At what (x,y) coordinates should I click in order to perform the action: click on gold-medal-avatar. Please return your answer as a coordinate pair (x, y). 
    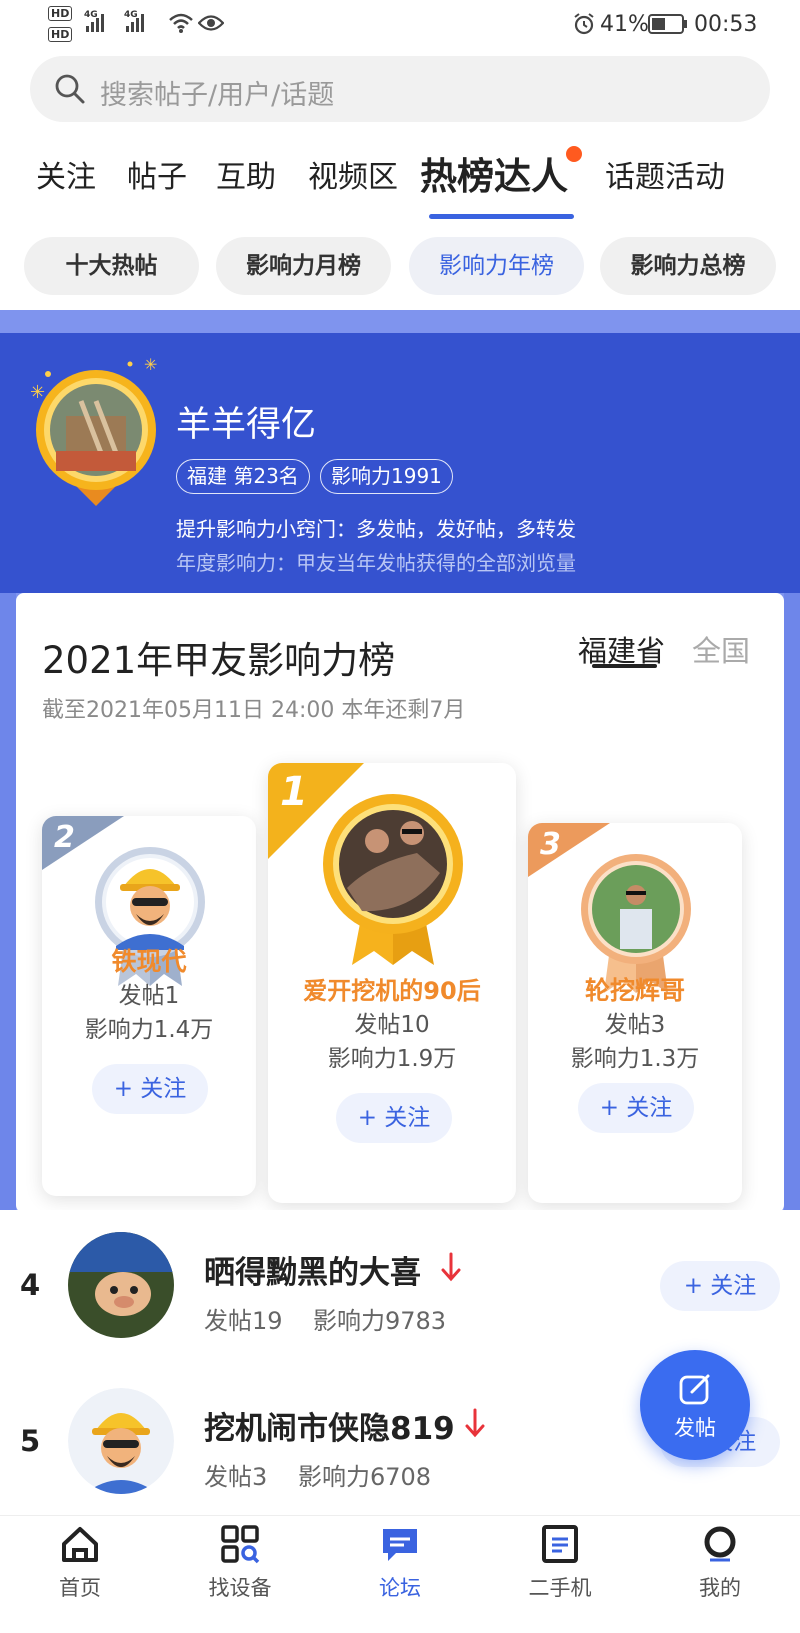
    Looking at the image, I should click on (393, 879).